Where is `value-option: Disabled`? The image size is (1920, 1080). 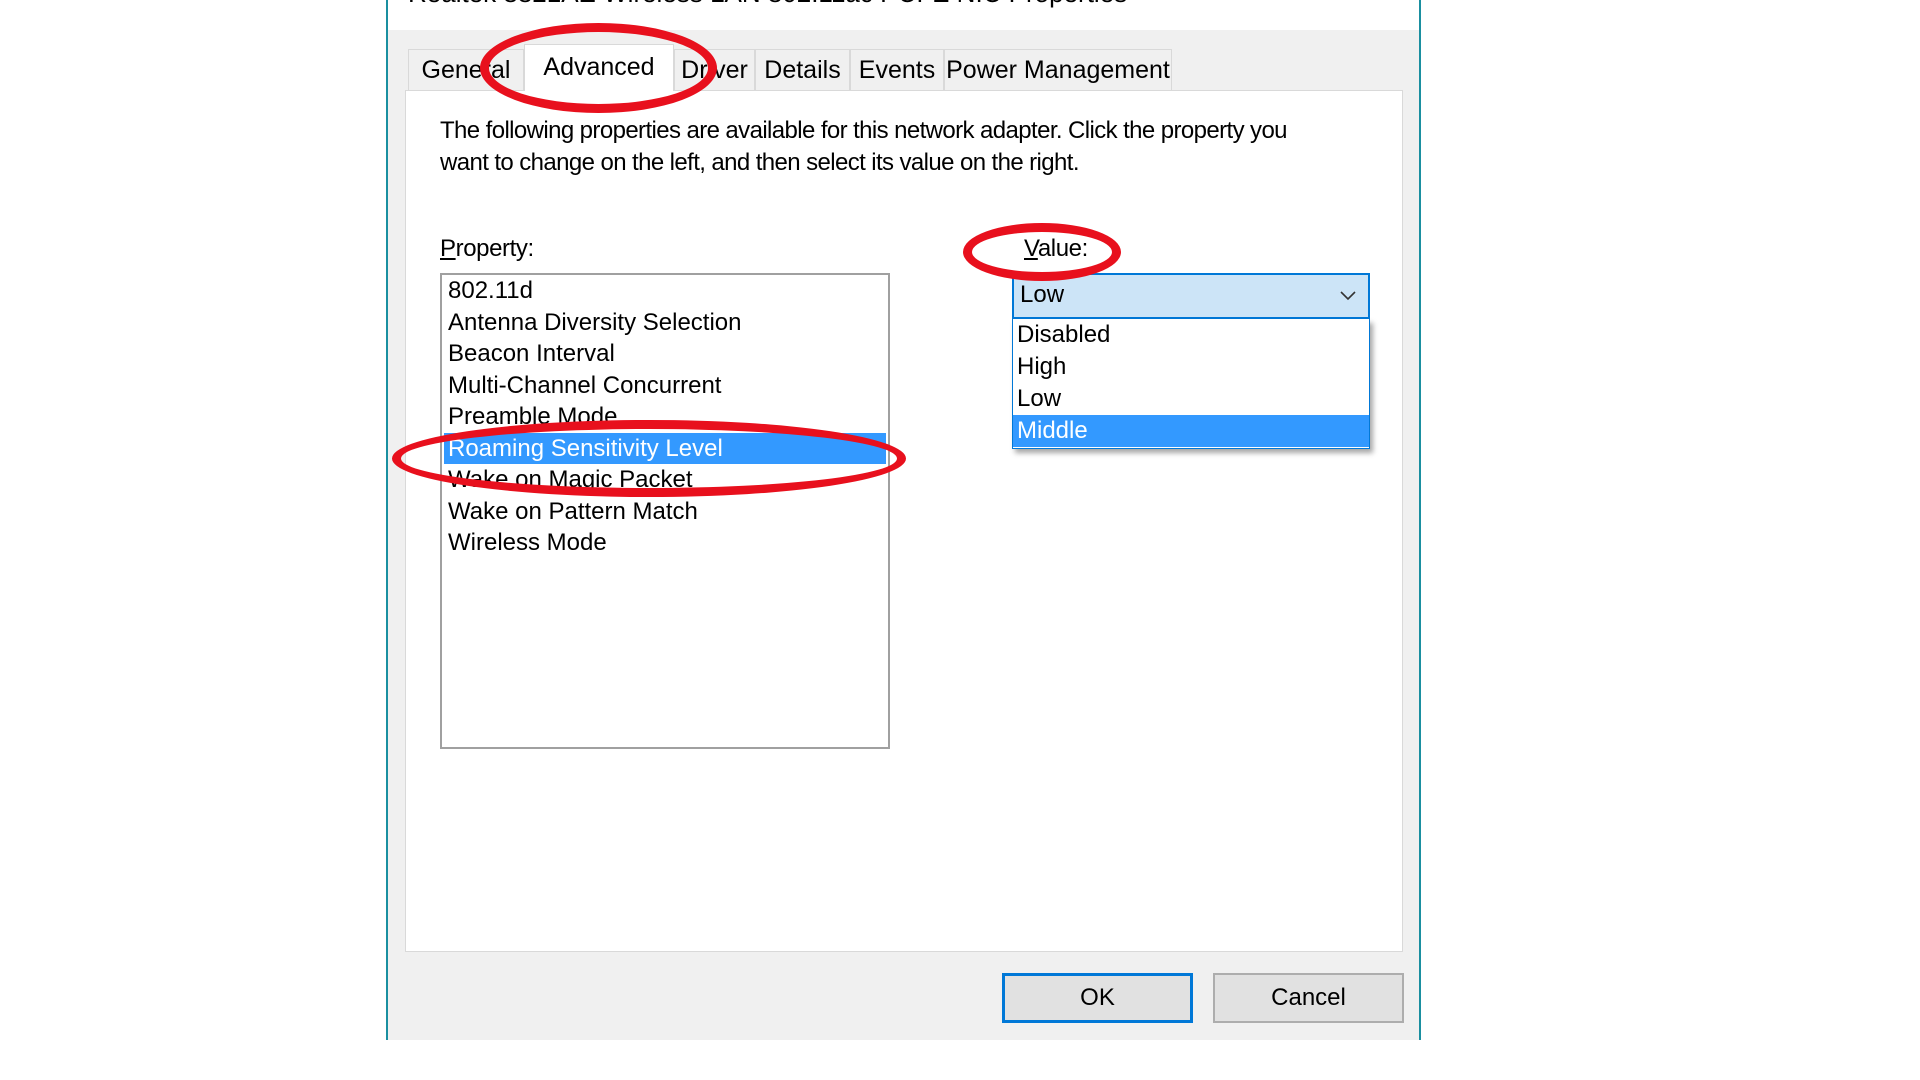 value-option: Disabled is located at coordinates (1191, 335).